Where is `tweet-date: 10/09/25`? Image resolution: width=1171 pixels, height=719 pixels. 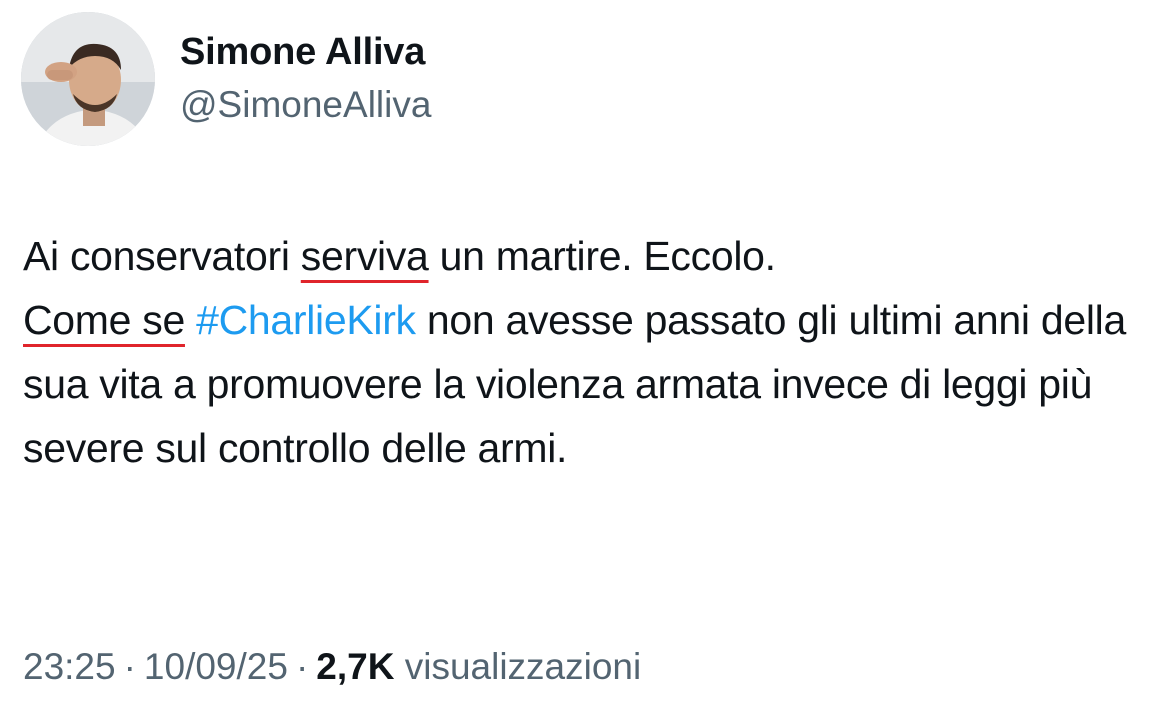 tweet-date: 10/09/25 is located at coordinates (216, 666).